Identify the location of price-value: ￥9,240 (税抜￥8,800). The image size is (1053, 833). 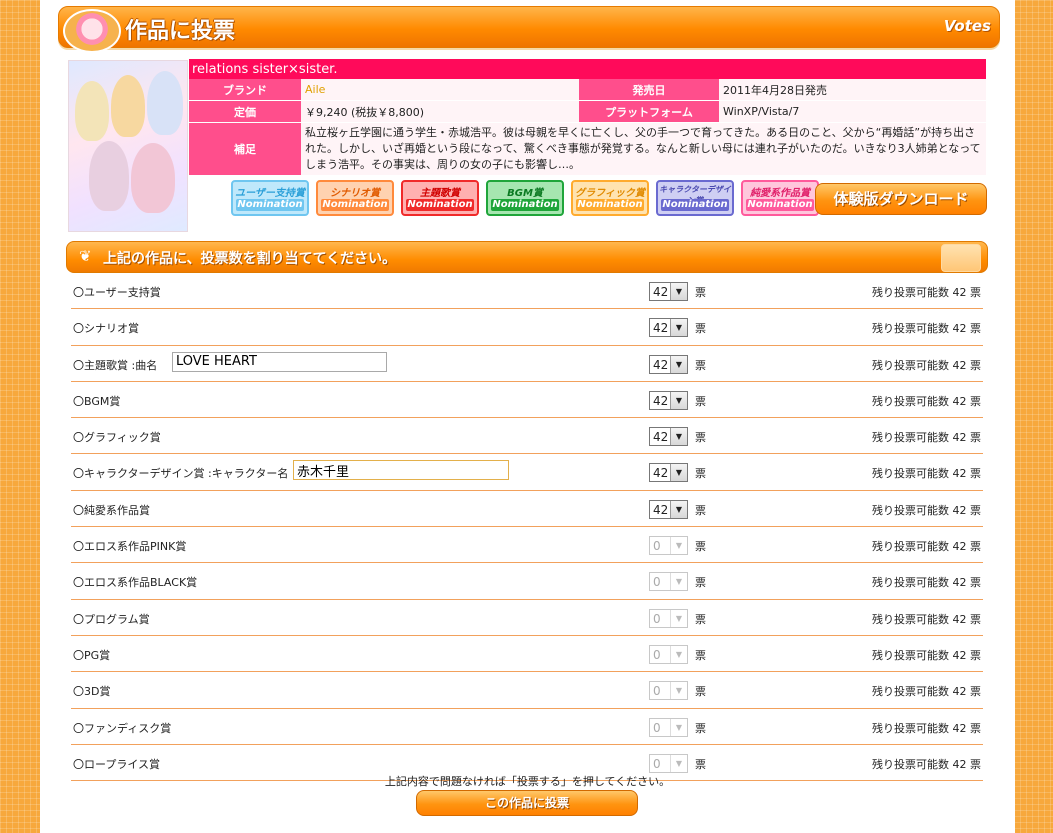
(440, 111).